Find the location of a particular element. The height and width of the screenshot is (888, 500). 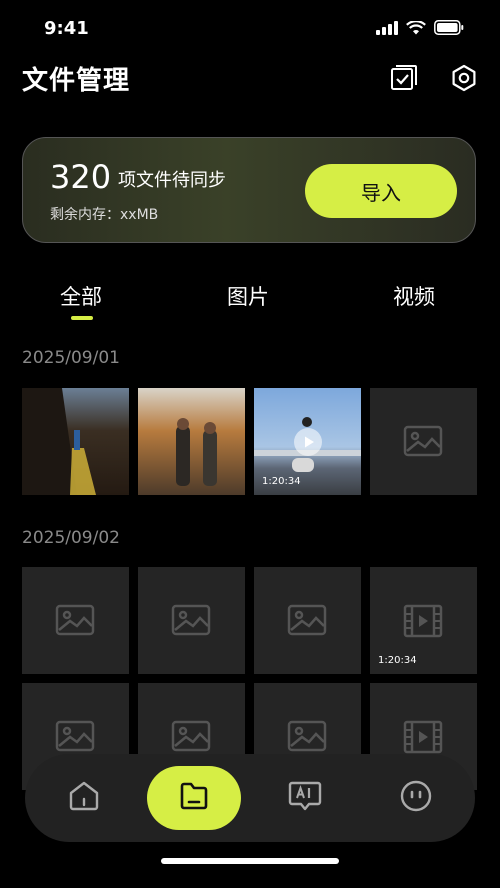

video-thumbnail: 1:20:34 is located at coordinates (307, 441).